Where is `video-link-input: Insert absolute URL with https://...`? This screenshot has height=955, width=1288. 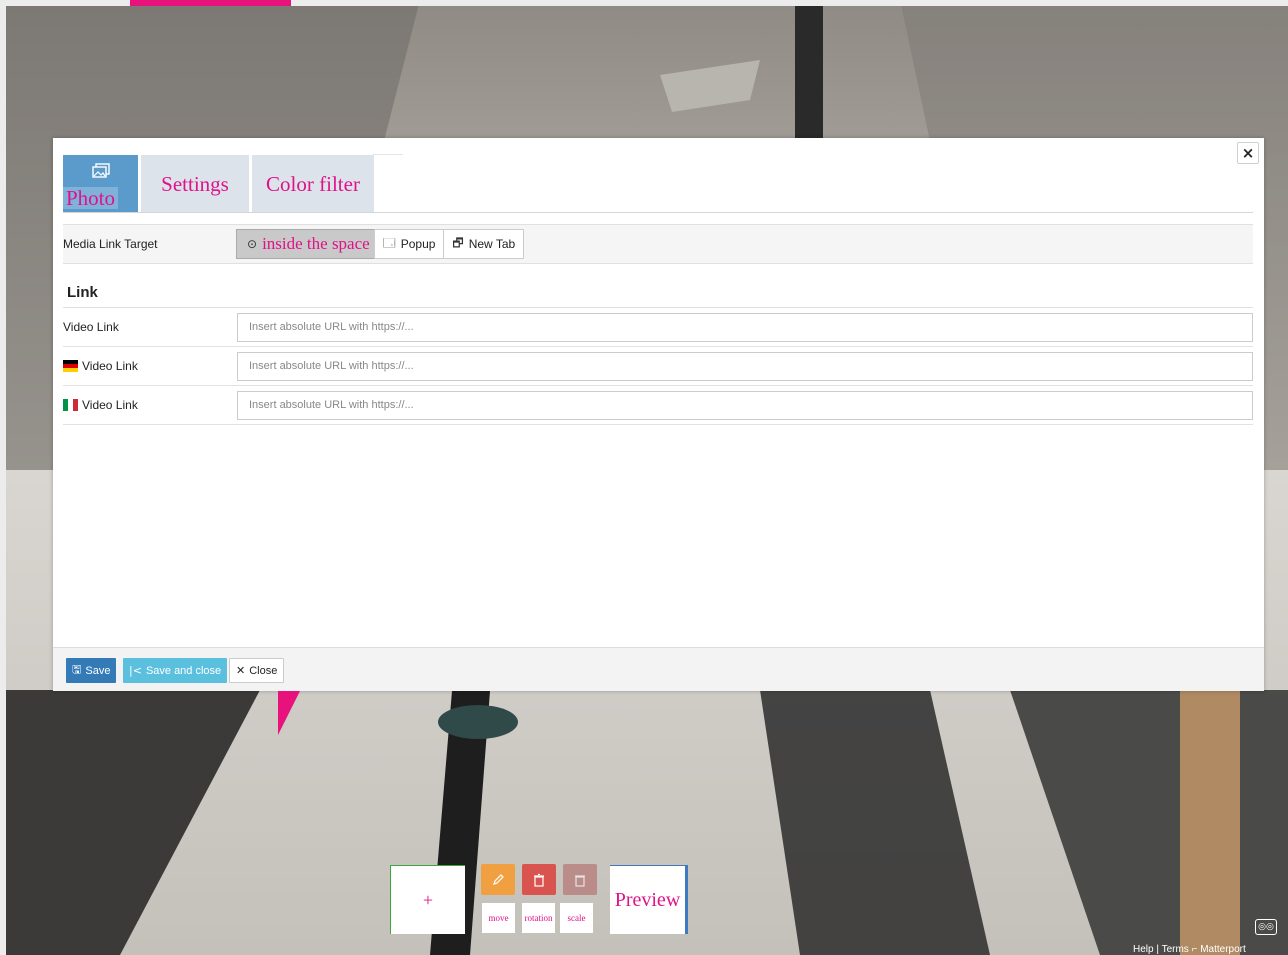
video-link-input: Insert absolute URL with https://... is located at coordinates (745, 327).